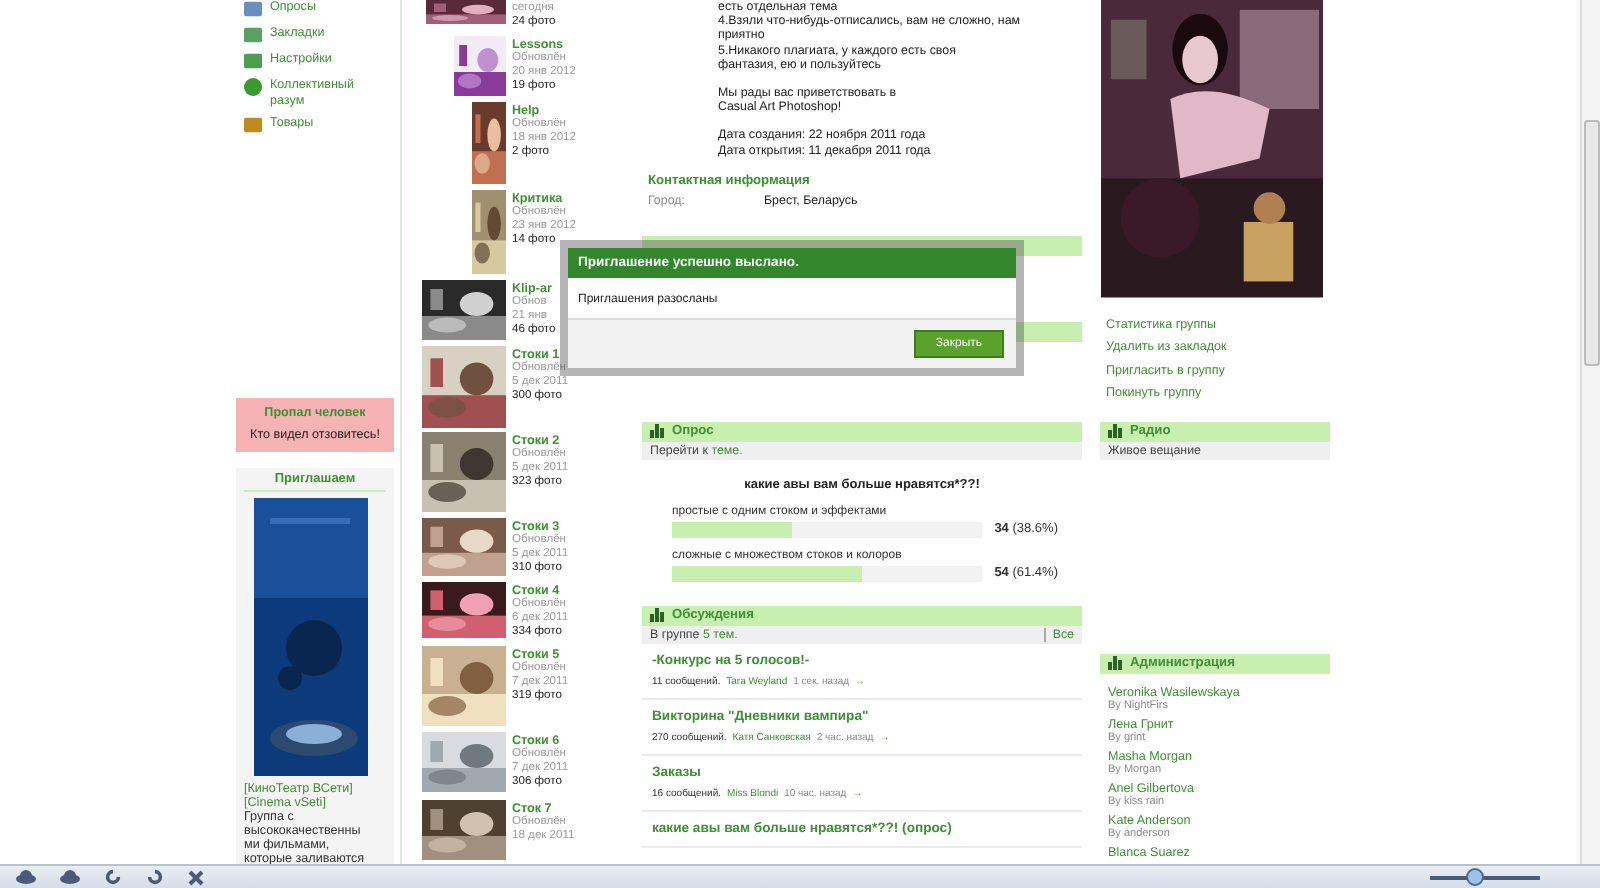 This screenshot has width=1600, height=888. I want to click on delete-icon, so click(196, 877).